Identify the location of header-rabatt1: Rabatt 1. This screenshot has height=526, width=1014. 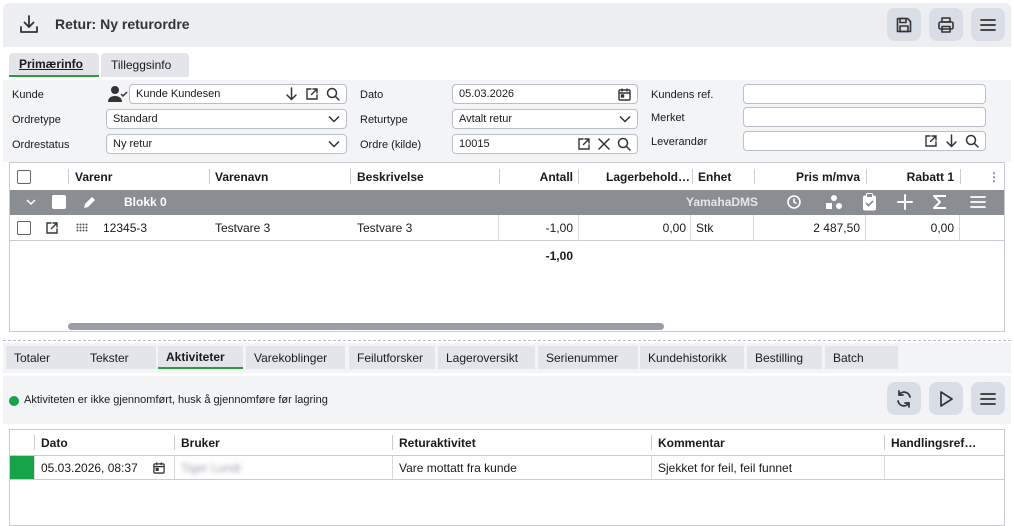
(913, 176).